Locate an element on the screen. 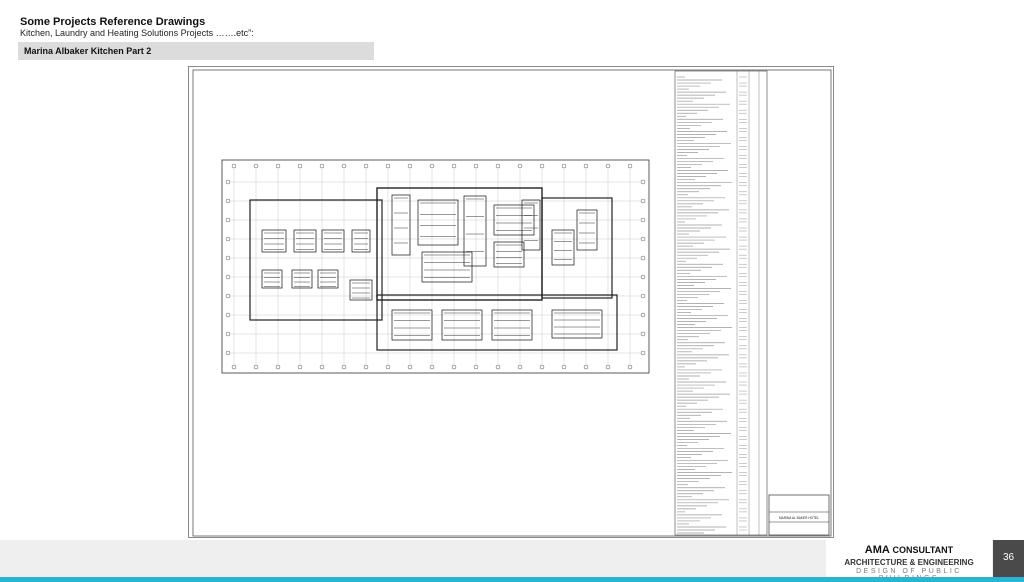 The height and width of the screenshot is (582, 1024). brand-name-bold: AMA is located at coordinates (877, 550).